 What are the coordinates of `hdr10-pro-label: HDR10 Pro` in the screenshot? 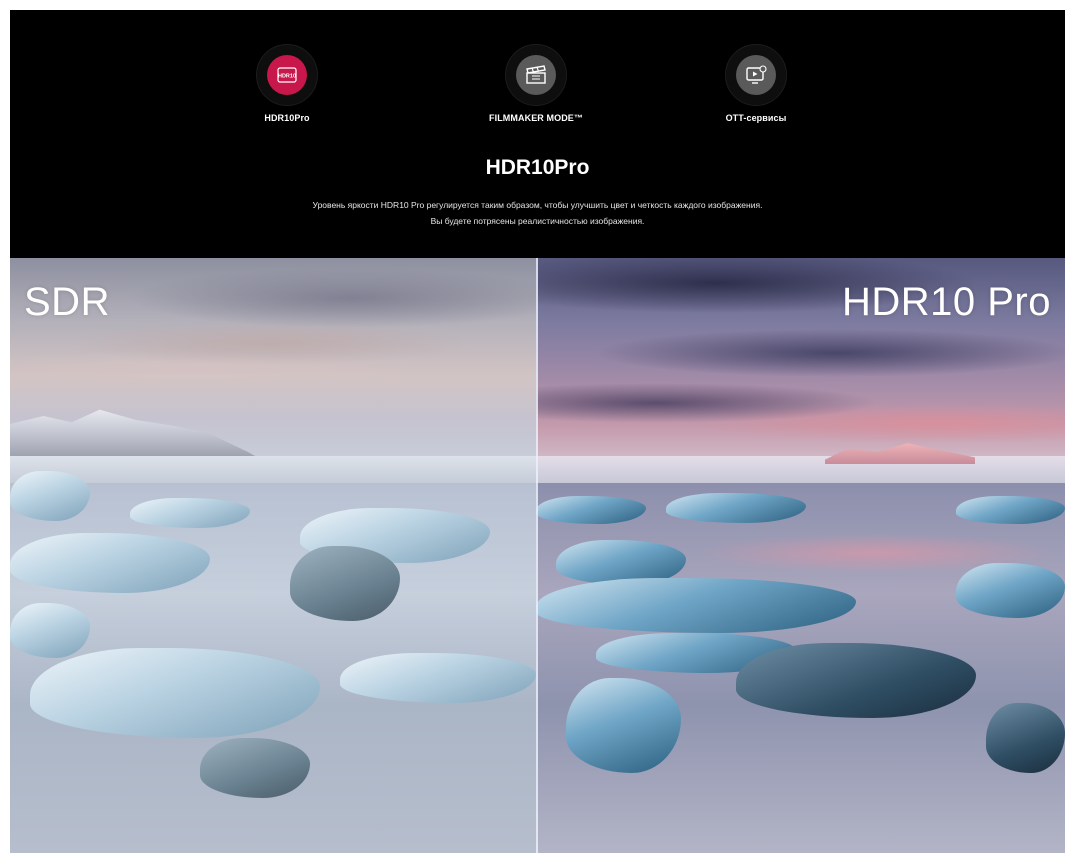 It's located at (946, 302).